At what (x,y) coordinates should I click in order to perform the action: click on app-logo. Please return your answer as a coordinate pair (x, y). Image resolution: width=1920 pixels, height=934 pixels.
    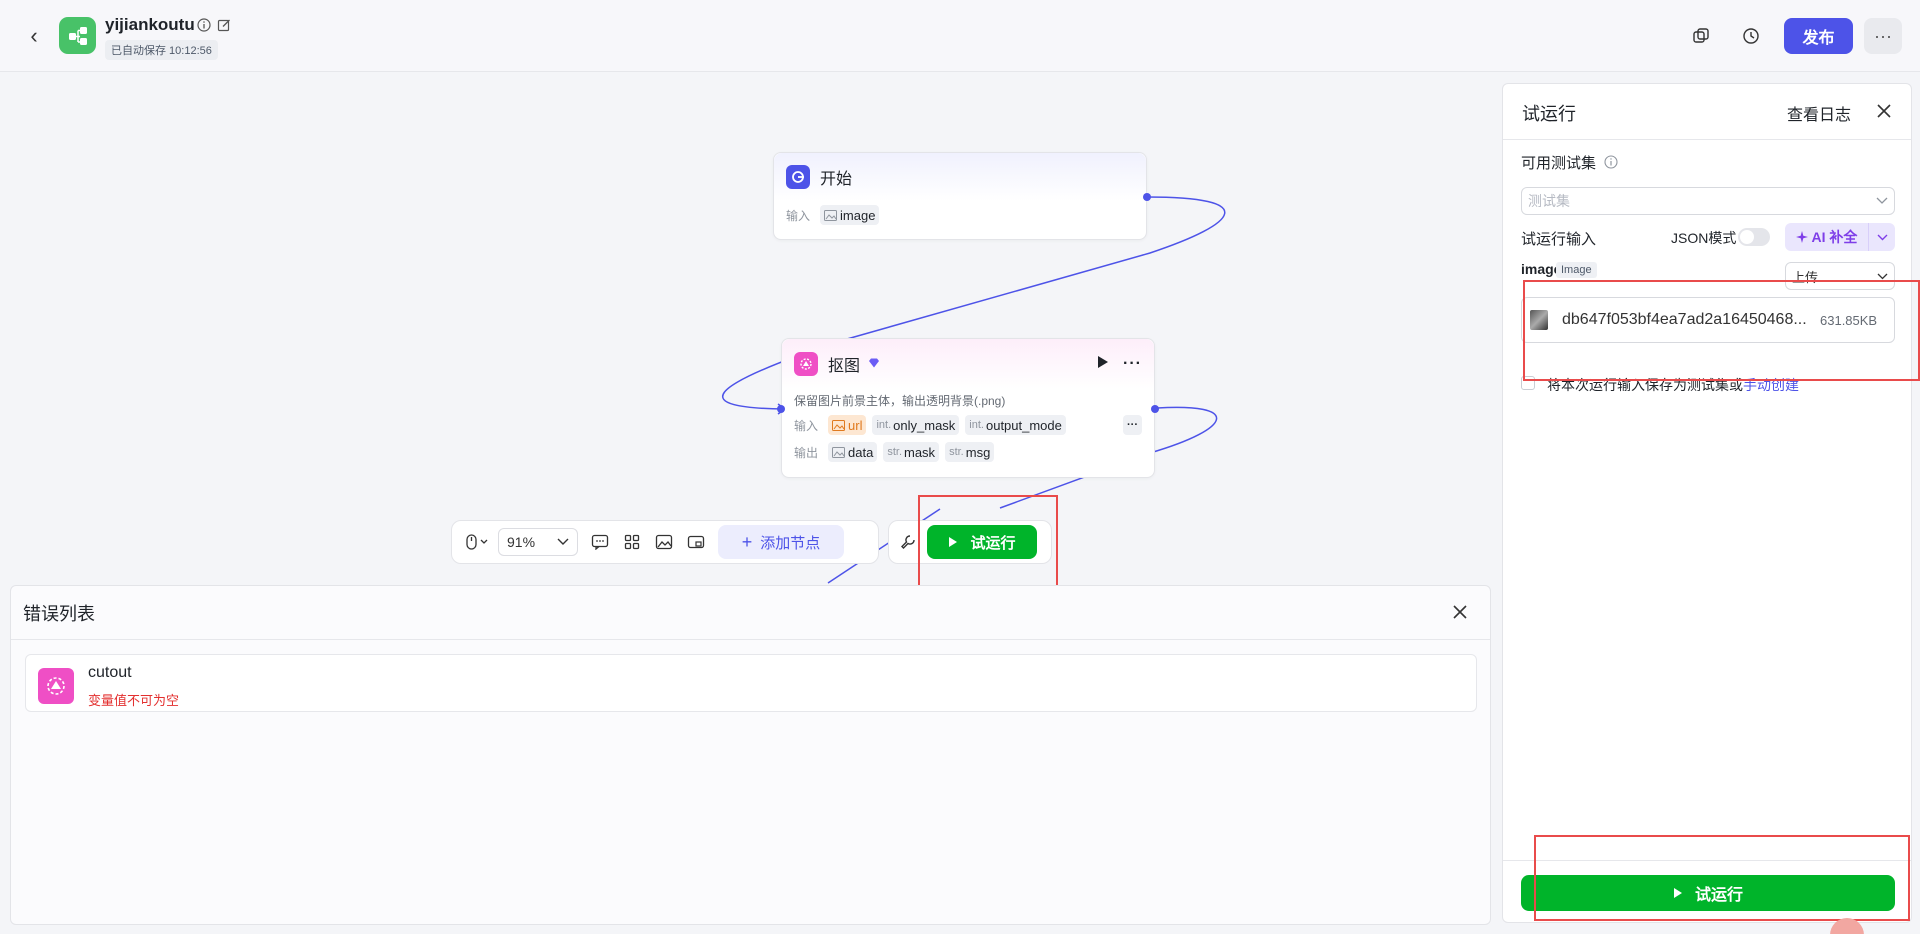
    Looking at the image, I should click on (77, 35).